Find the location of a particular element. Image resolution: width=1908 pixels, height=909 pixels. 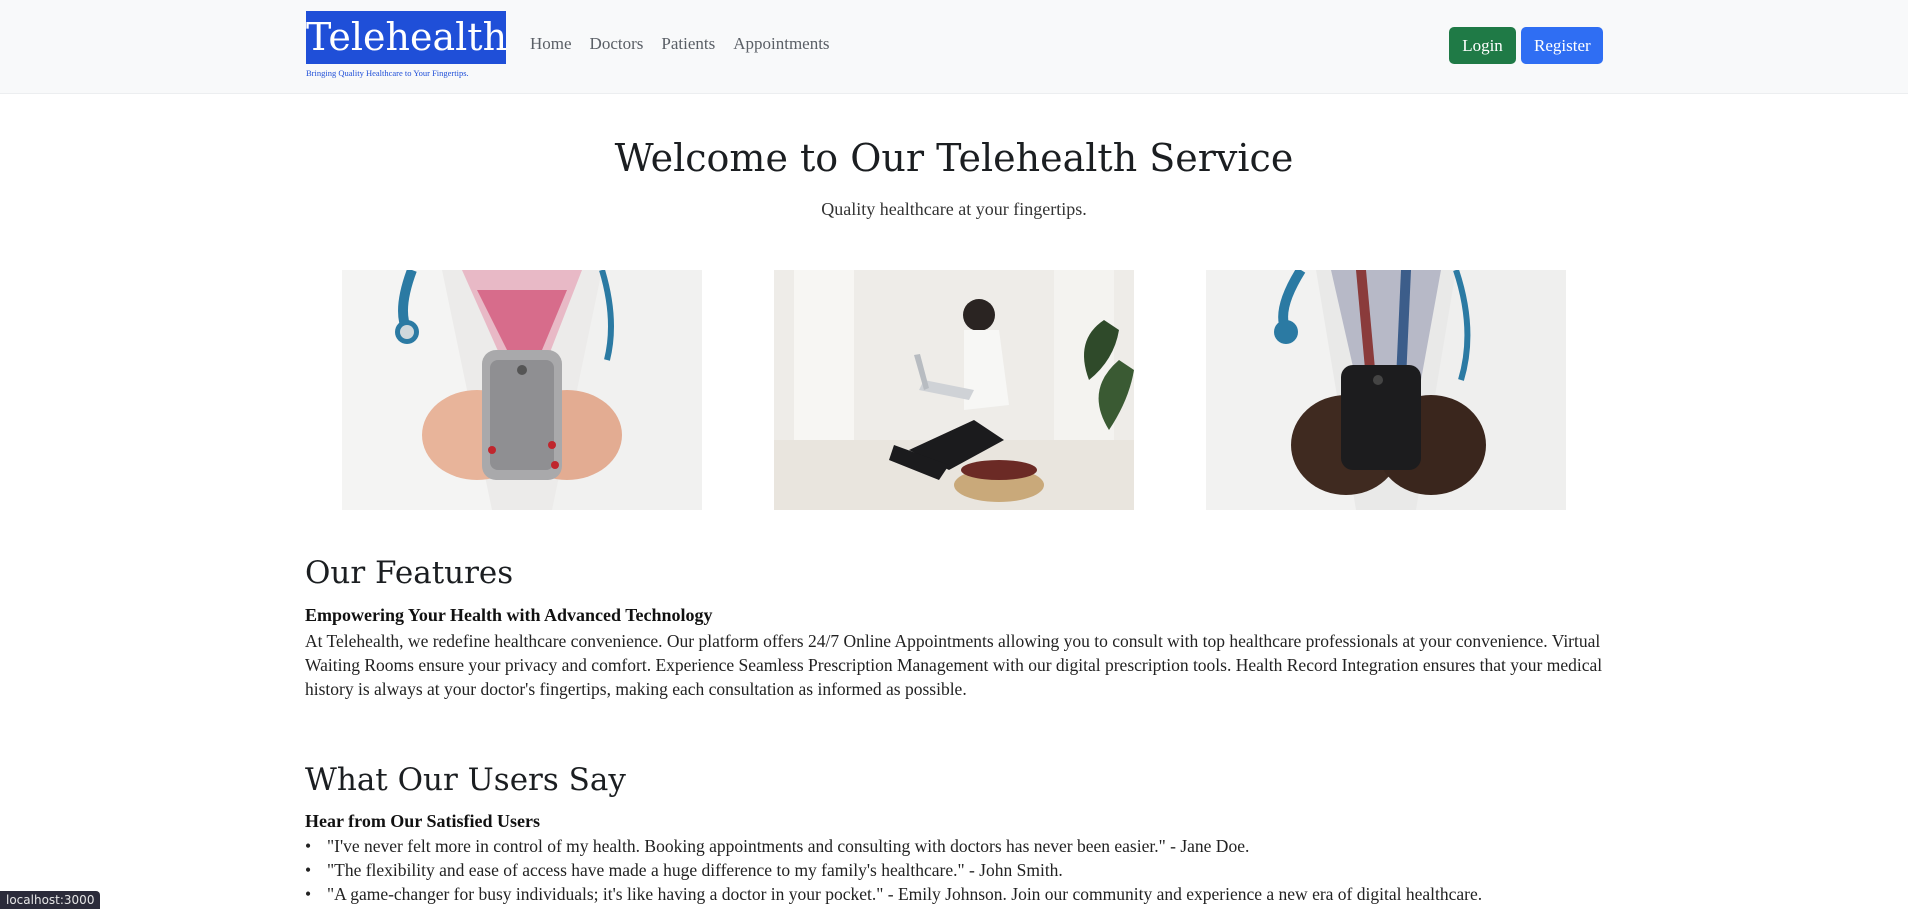

nav-doctors: Doctors is located at coordinates (617, 44).